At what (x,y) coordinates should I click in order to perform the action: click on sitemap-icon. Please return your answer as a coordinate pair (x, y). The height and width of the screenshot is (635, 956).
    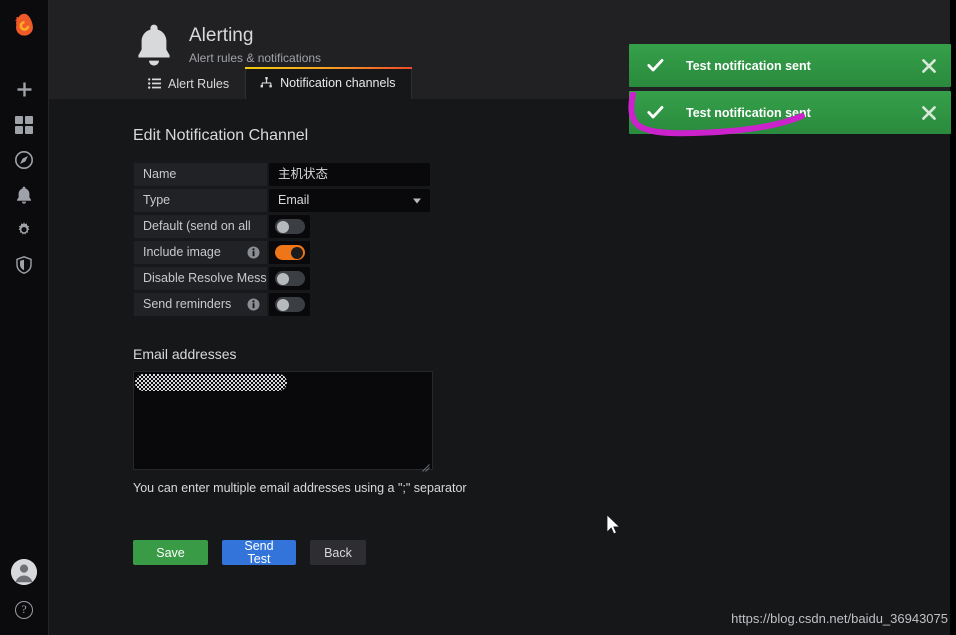
    Looking at the image, I should click on (266, 83).